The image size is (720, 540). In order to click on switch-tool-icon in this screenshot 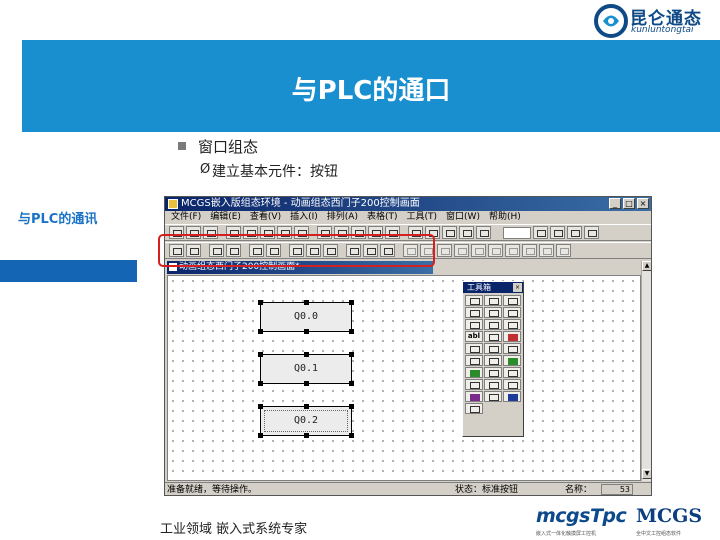, I will do `click(512, 360)`.